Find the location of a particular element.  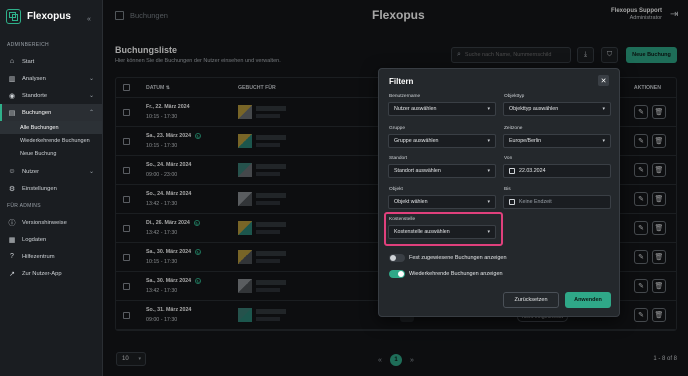

filter-button: ⛉ is located at coordinates (609, 55).